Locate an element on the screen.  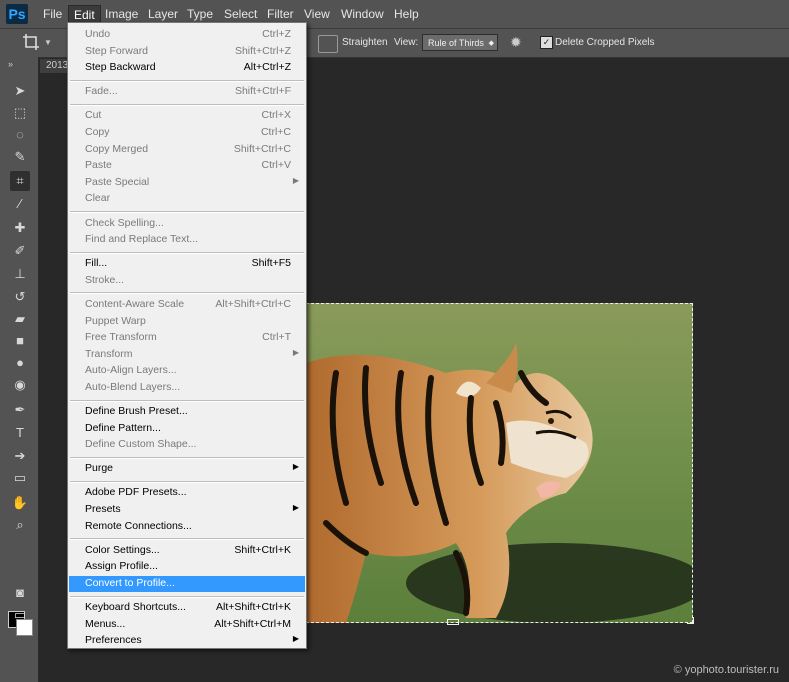
menu-item-step-forward: Step Forward Shift+Ctrl+Z is located at coordinates (187, 52).